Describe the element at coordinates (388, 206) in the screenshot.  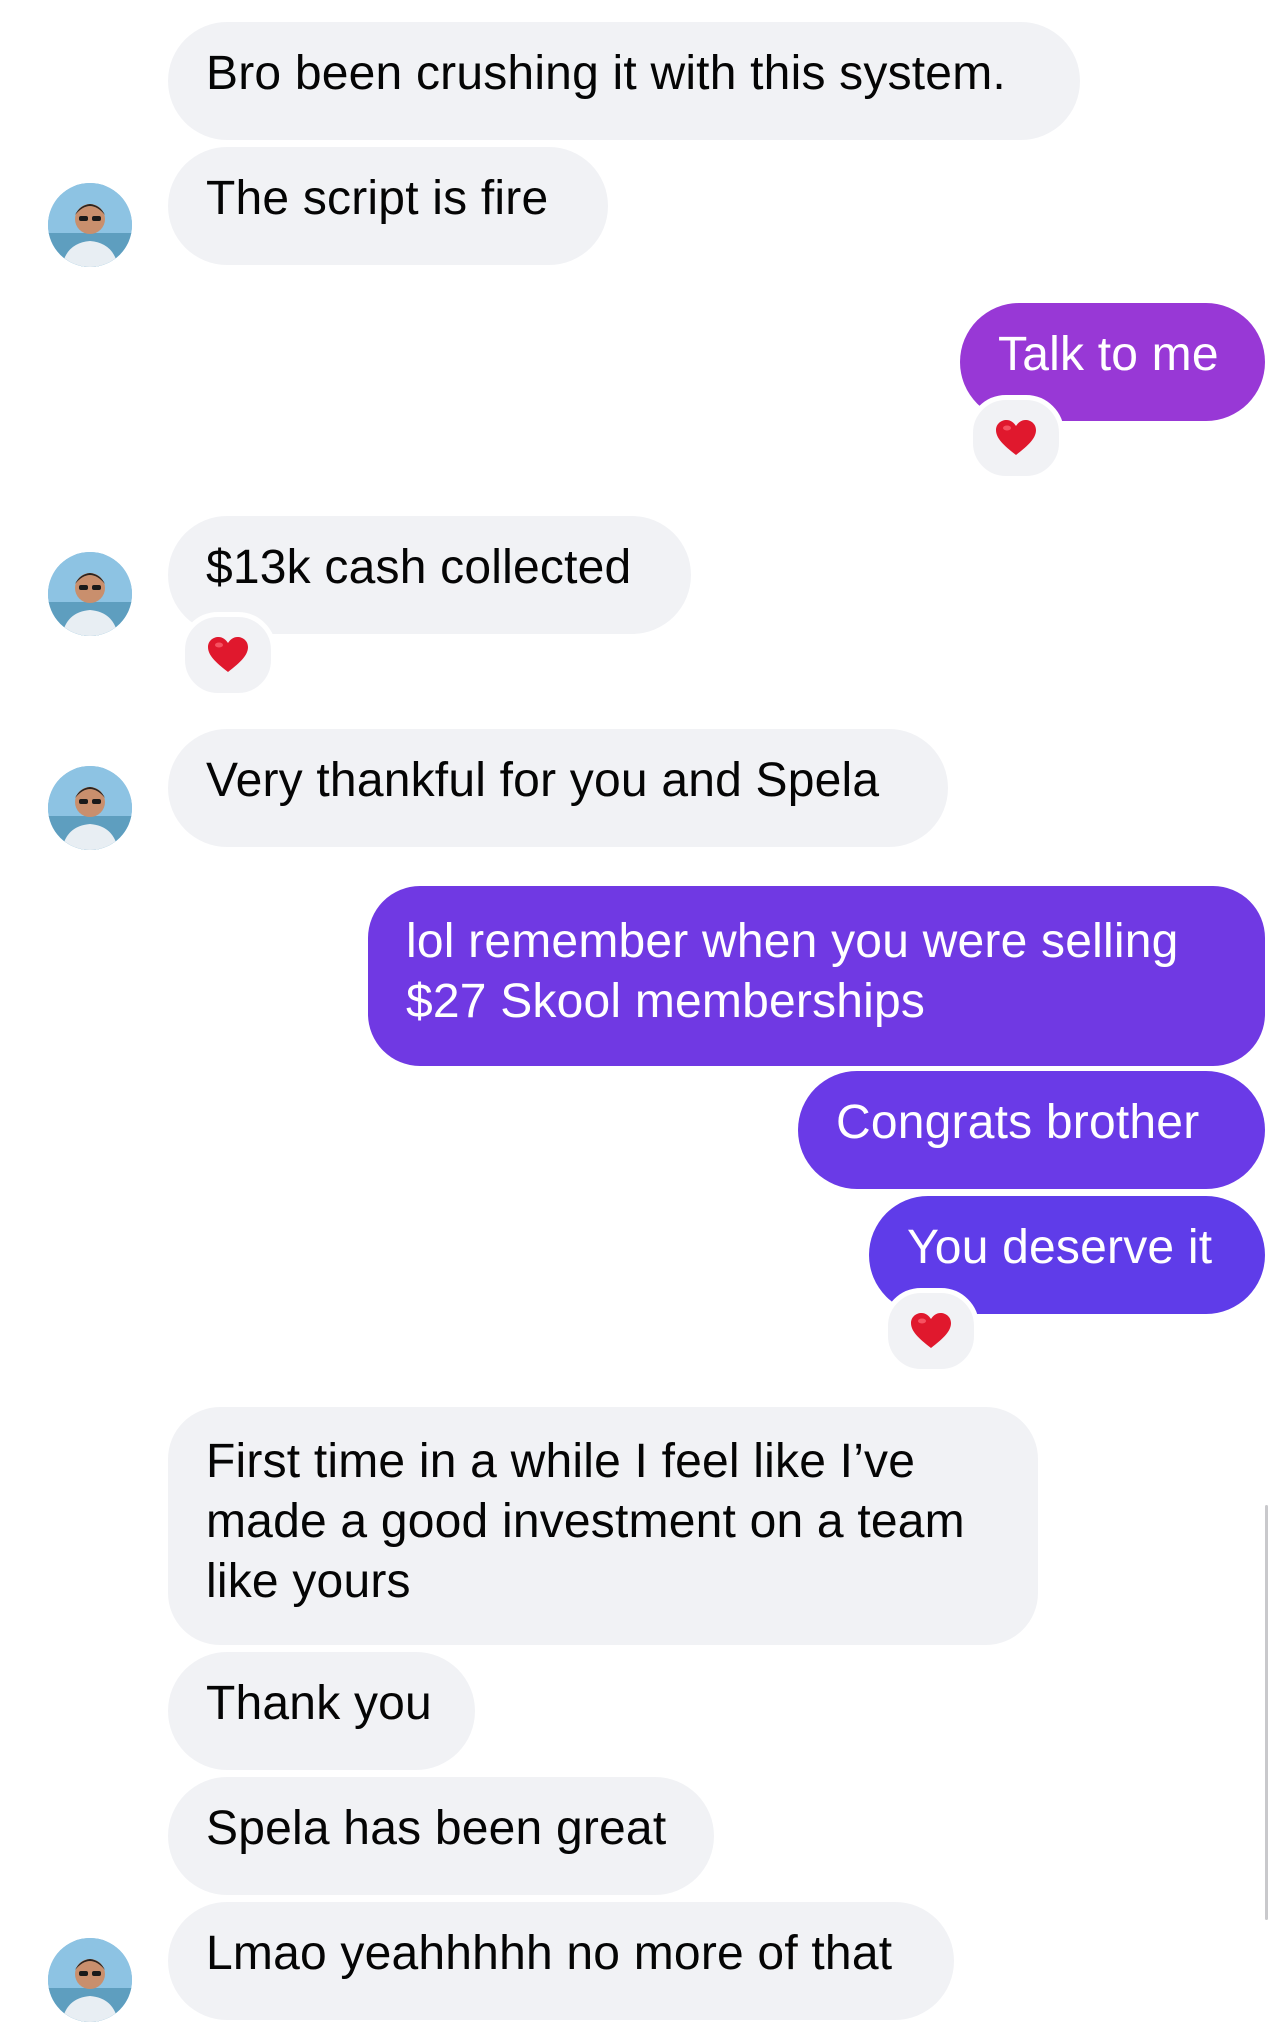
I see `incoming-message: The script is fire` at that location.